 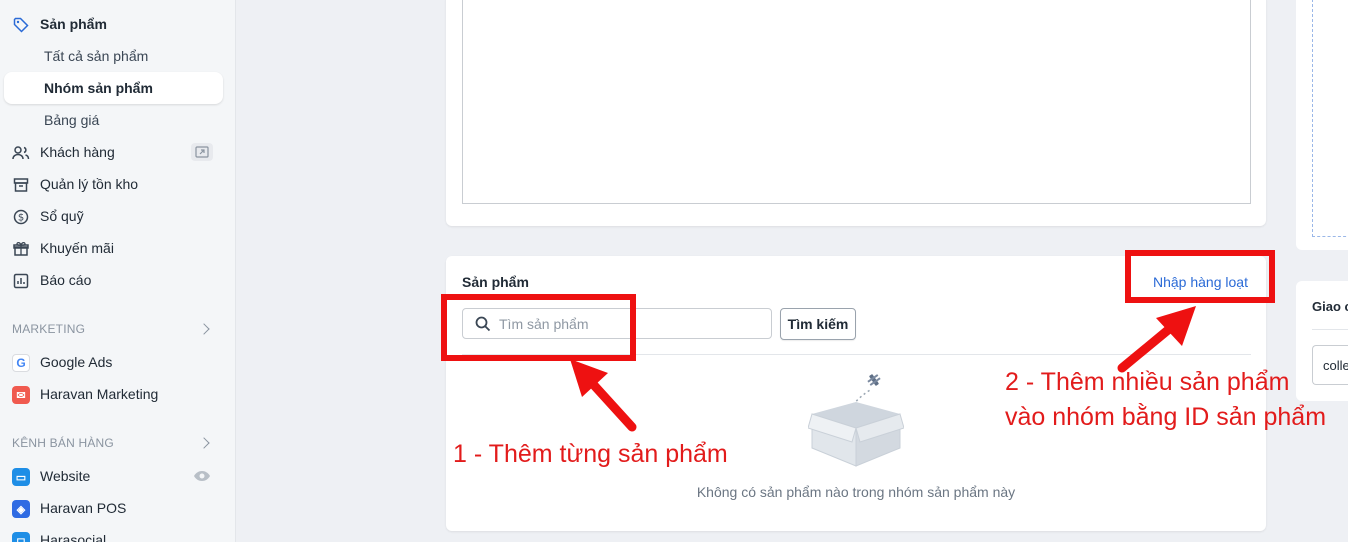 I want to click on sidebar-item-label: Tất cả sản phẩm, so click(x=96, y=56).